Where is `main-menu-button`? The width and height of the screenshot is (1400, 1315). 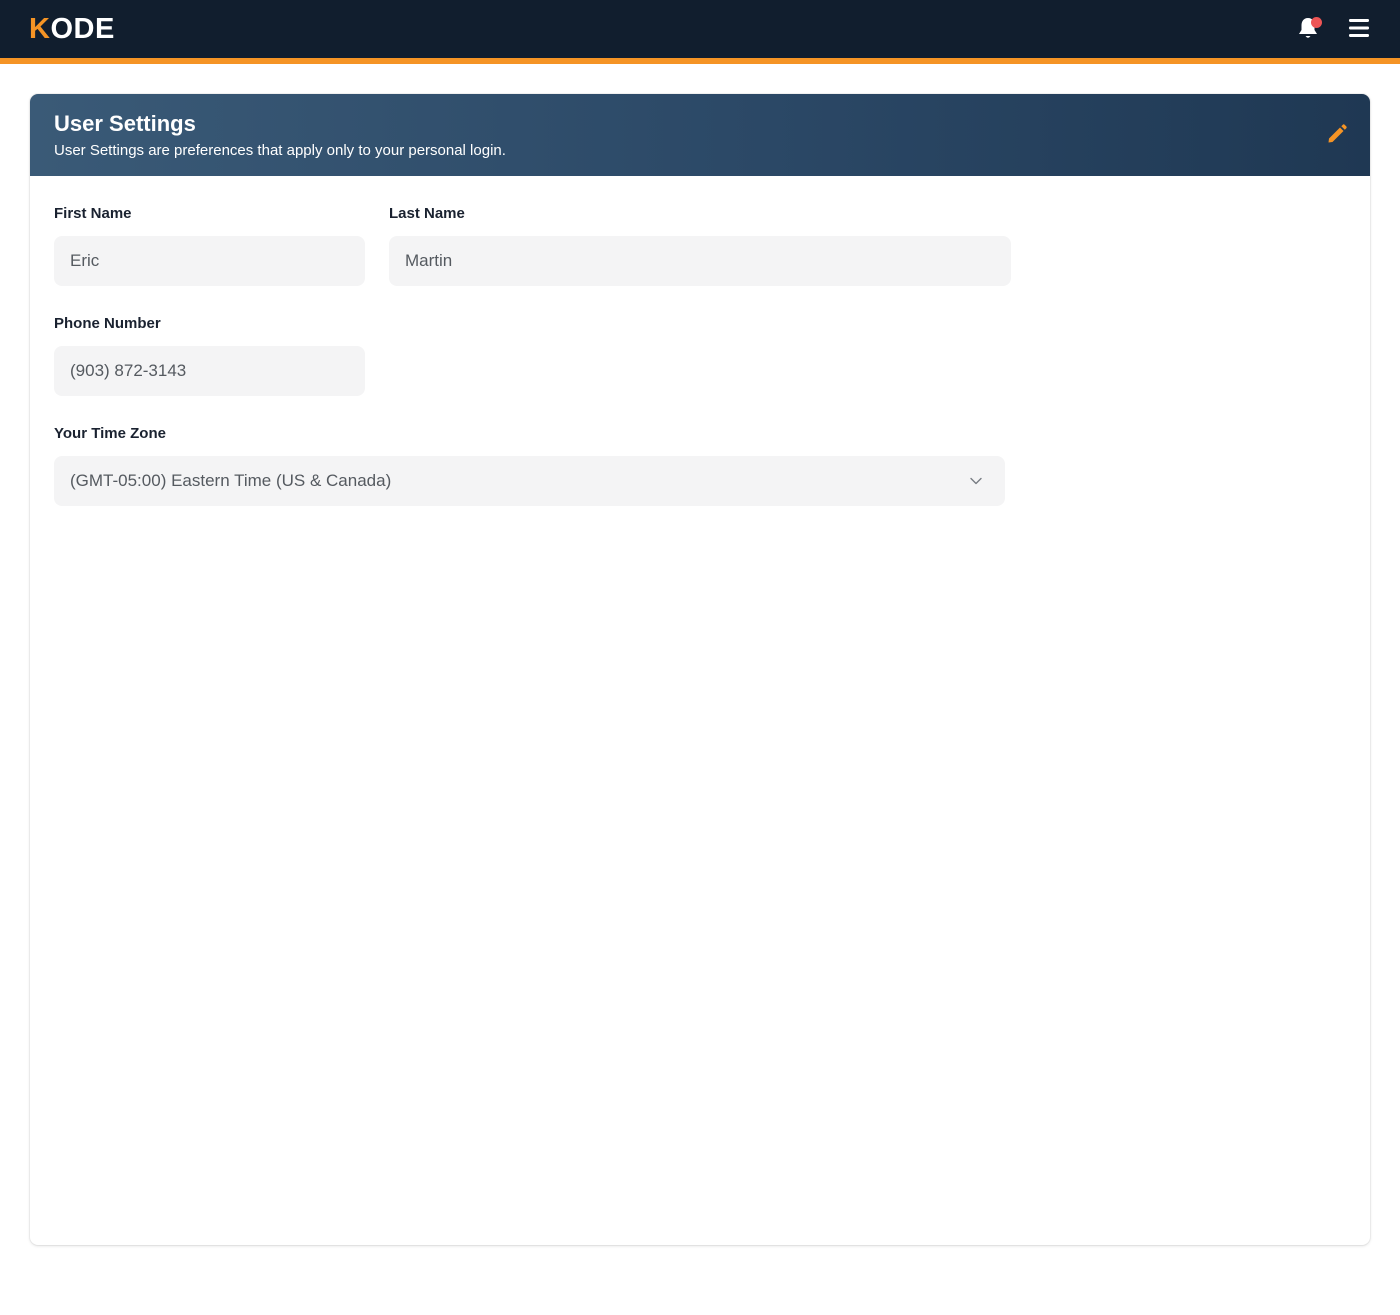
main-menu-button is located at coordinates (1359, 28).